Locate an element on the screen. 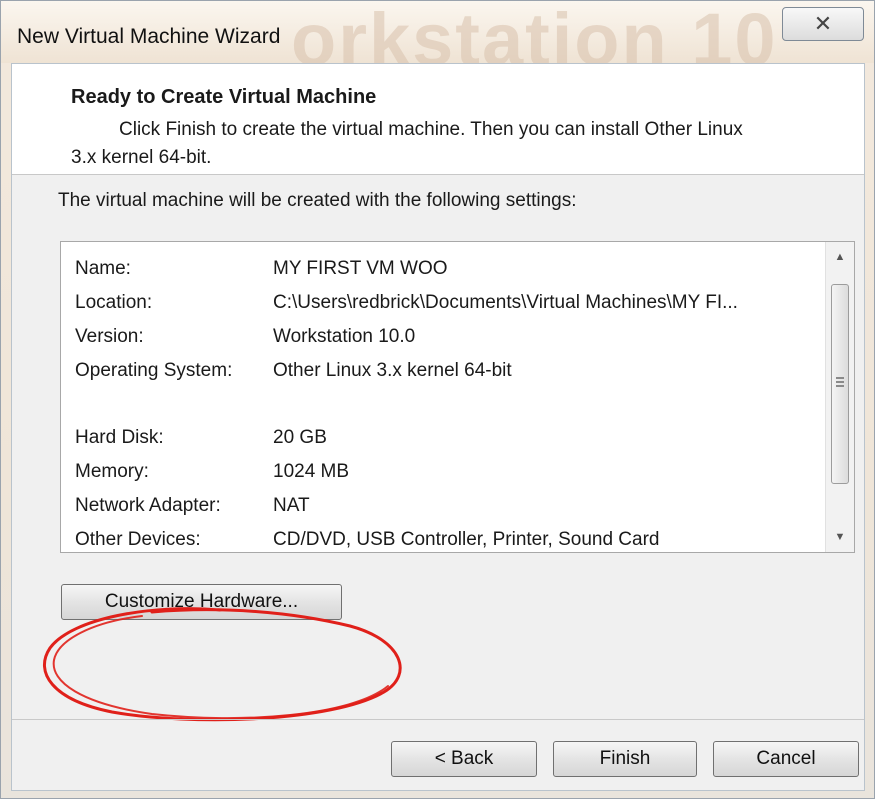 This screenshot has height=799, width=875. close-button: ✕ is located at coordinates (823, 24).